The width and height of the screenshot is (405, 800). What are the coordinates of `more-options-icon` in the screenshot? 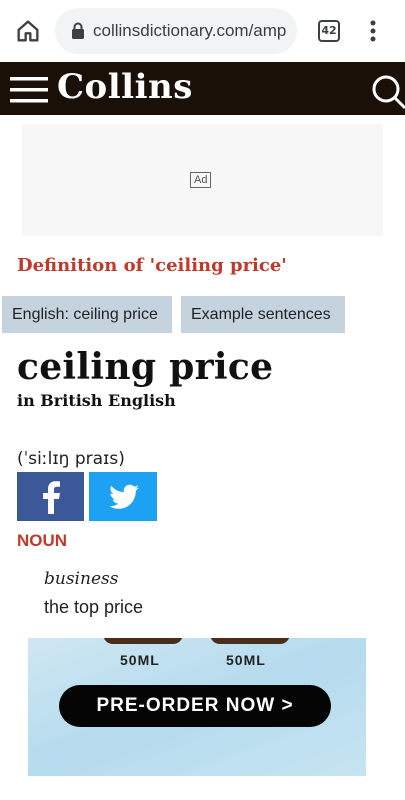 It's located at (373, 31).